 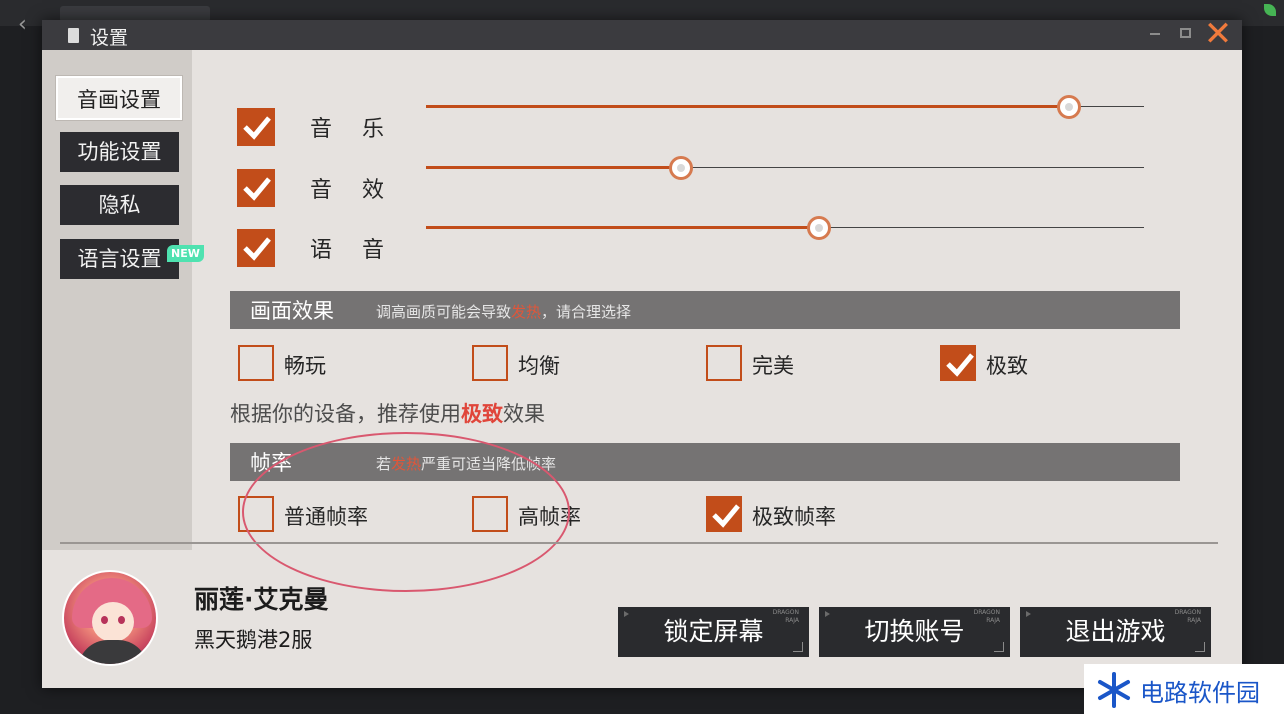 I want to click on recommend-text: 根据你的设备，推荐使用极致效果, so click(x=387, y=414).